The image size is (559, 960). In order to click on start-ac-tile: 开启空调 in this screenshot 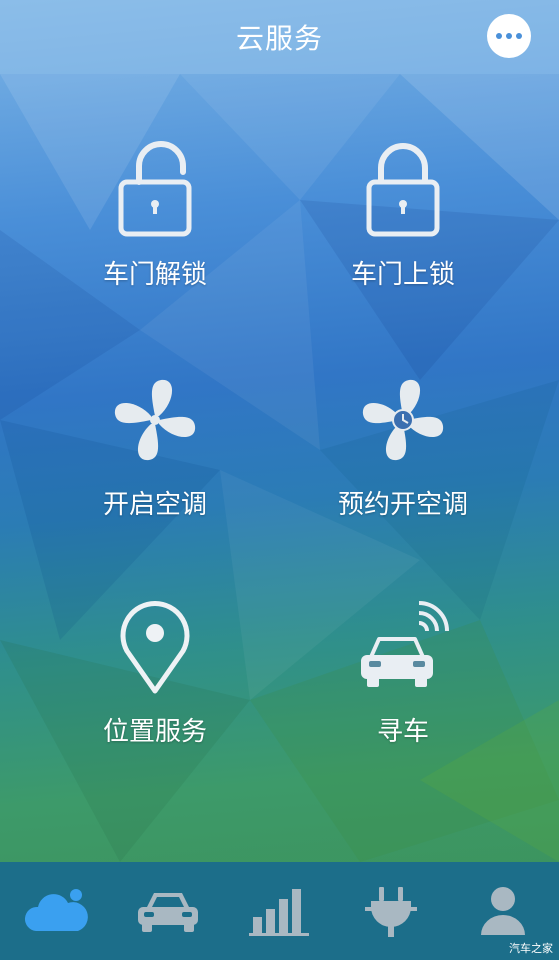, I will do `click(155, 465)`.